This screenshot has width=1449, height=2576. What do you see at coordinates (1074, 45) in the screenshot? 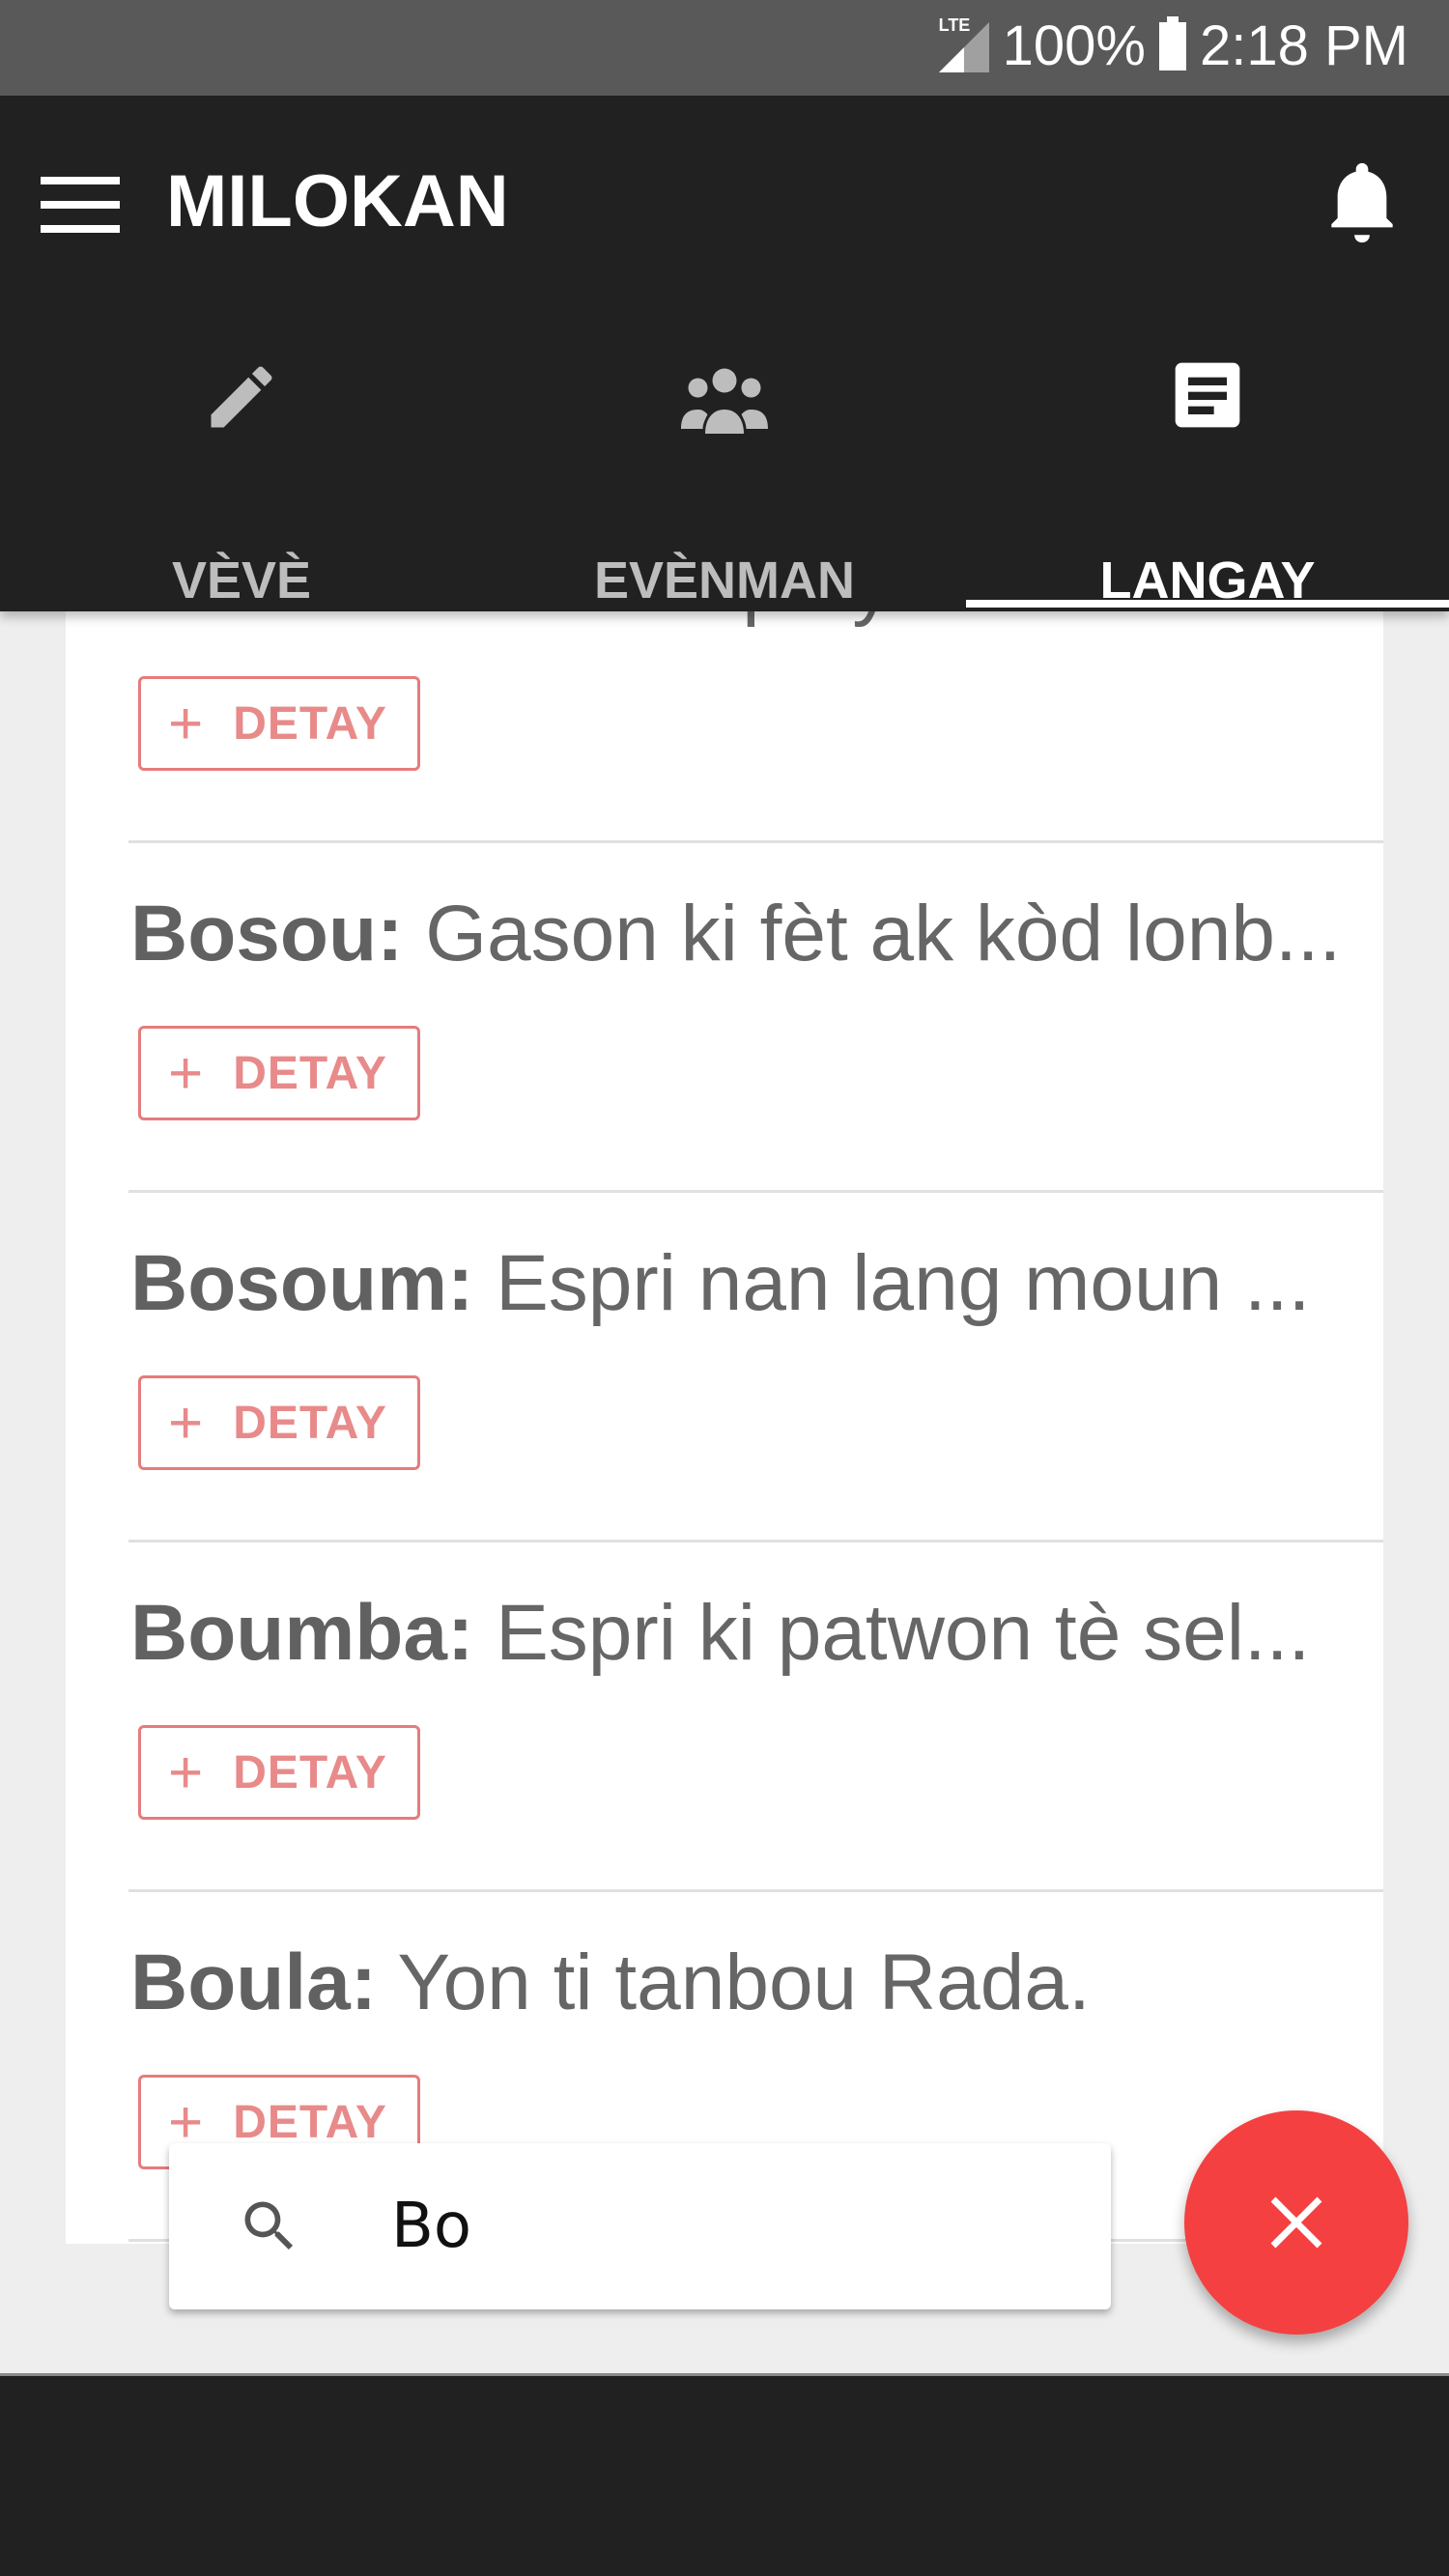
I see `battery-percent: 100%` at bounding box center [1074, 45].